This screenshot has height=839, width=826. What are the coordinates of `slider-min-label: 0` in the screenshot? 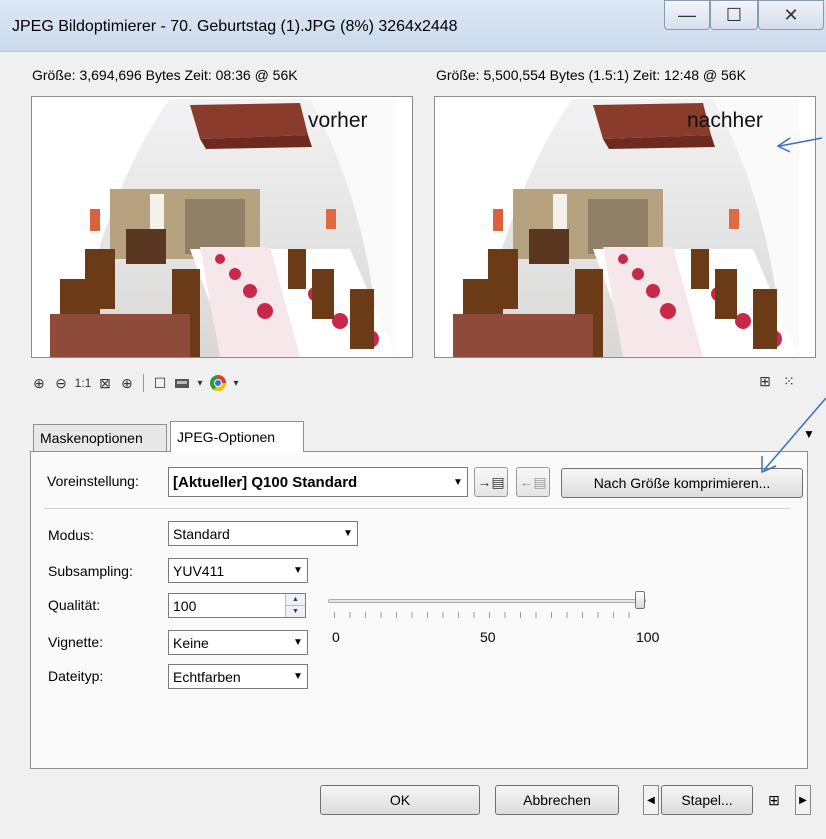 It's located at (336, 637).